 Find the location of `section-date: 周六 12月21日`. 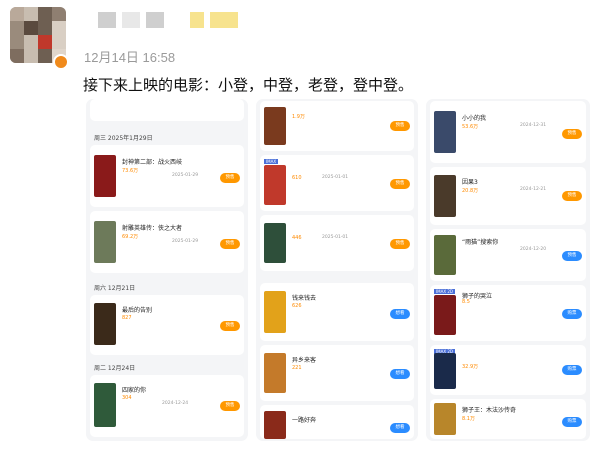

section-date: 周六 12月21日 is located at coordinates (115, 288).